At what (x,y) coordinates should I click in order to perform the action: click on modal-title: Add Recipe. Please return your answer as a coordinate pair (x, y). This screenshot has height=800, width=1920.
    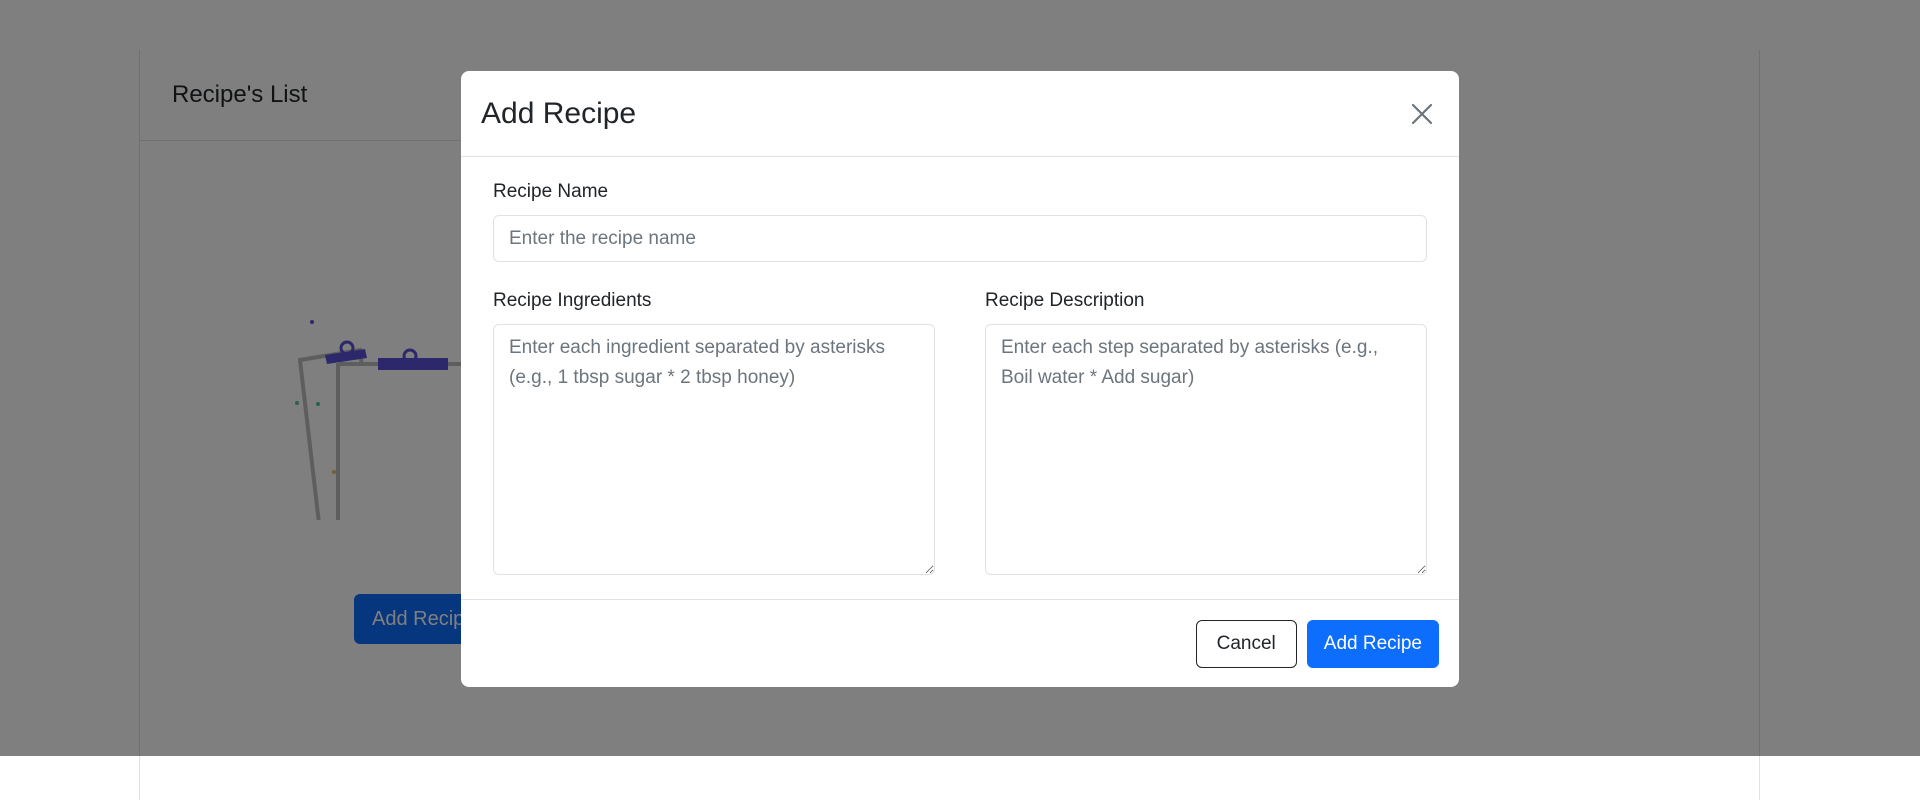
    Looking at the image, I should click on (559, 113).